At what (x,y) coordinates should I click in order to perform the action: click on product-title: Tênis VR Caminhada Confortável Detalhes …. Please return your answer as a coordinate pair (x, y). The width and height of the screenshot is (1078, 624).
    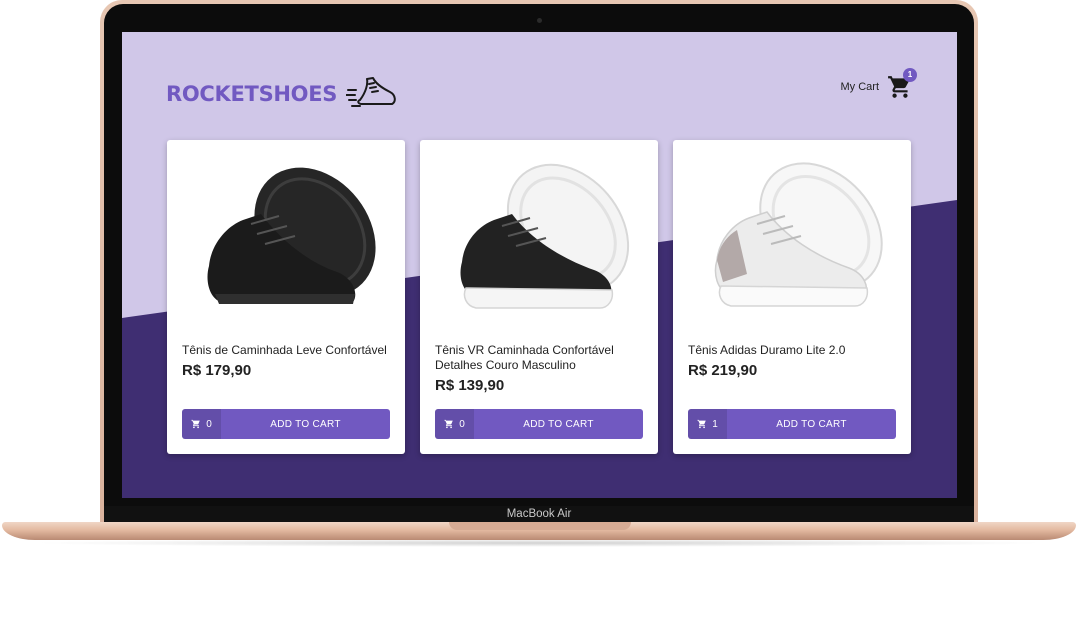
    Looking at the image, I should click on (540, 358).